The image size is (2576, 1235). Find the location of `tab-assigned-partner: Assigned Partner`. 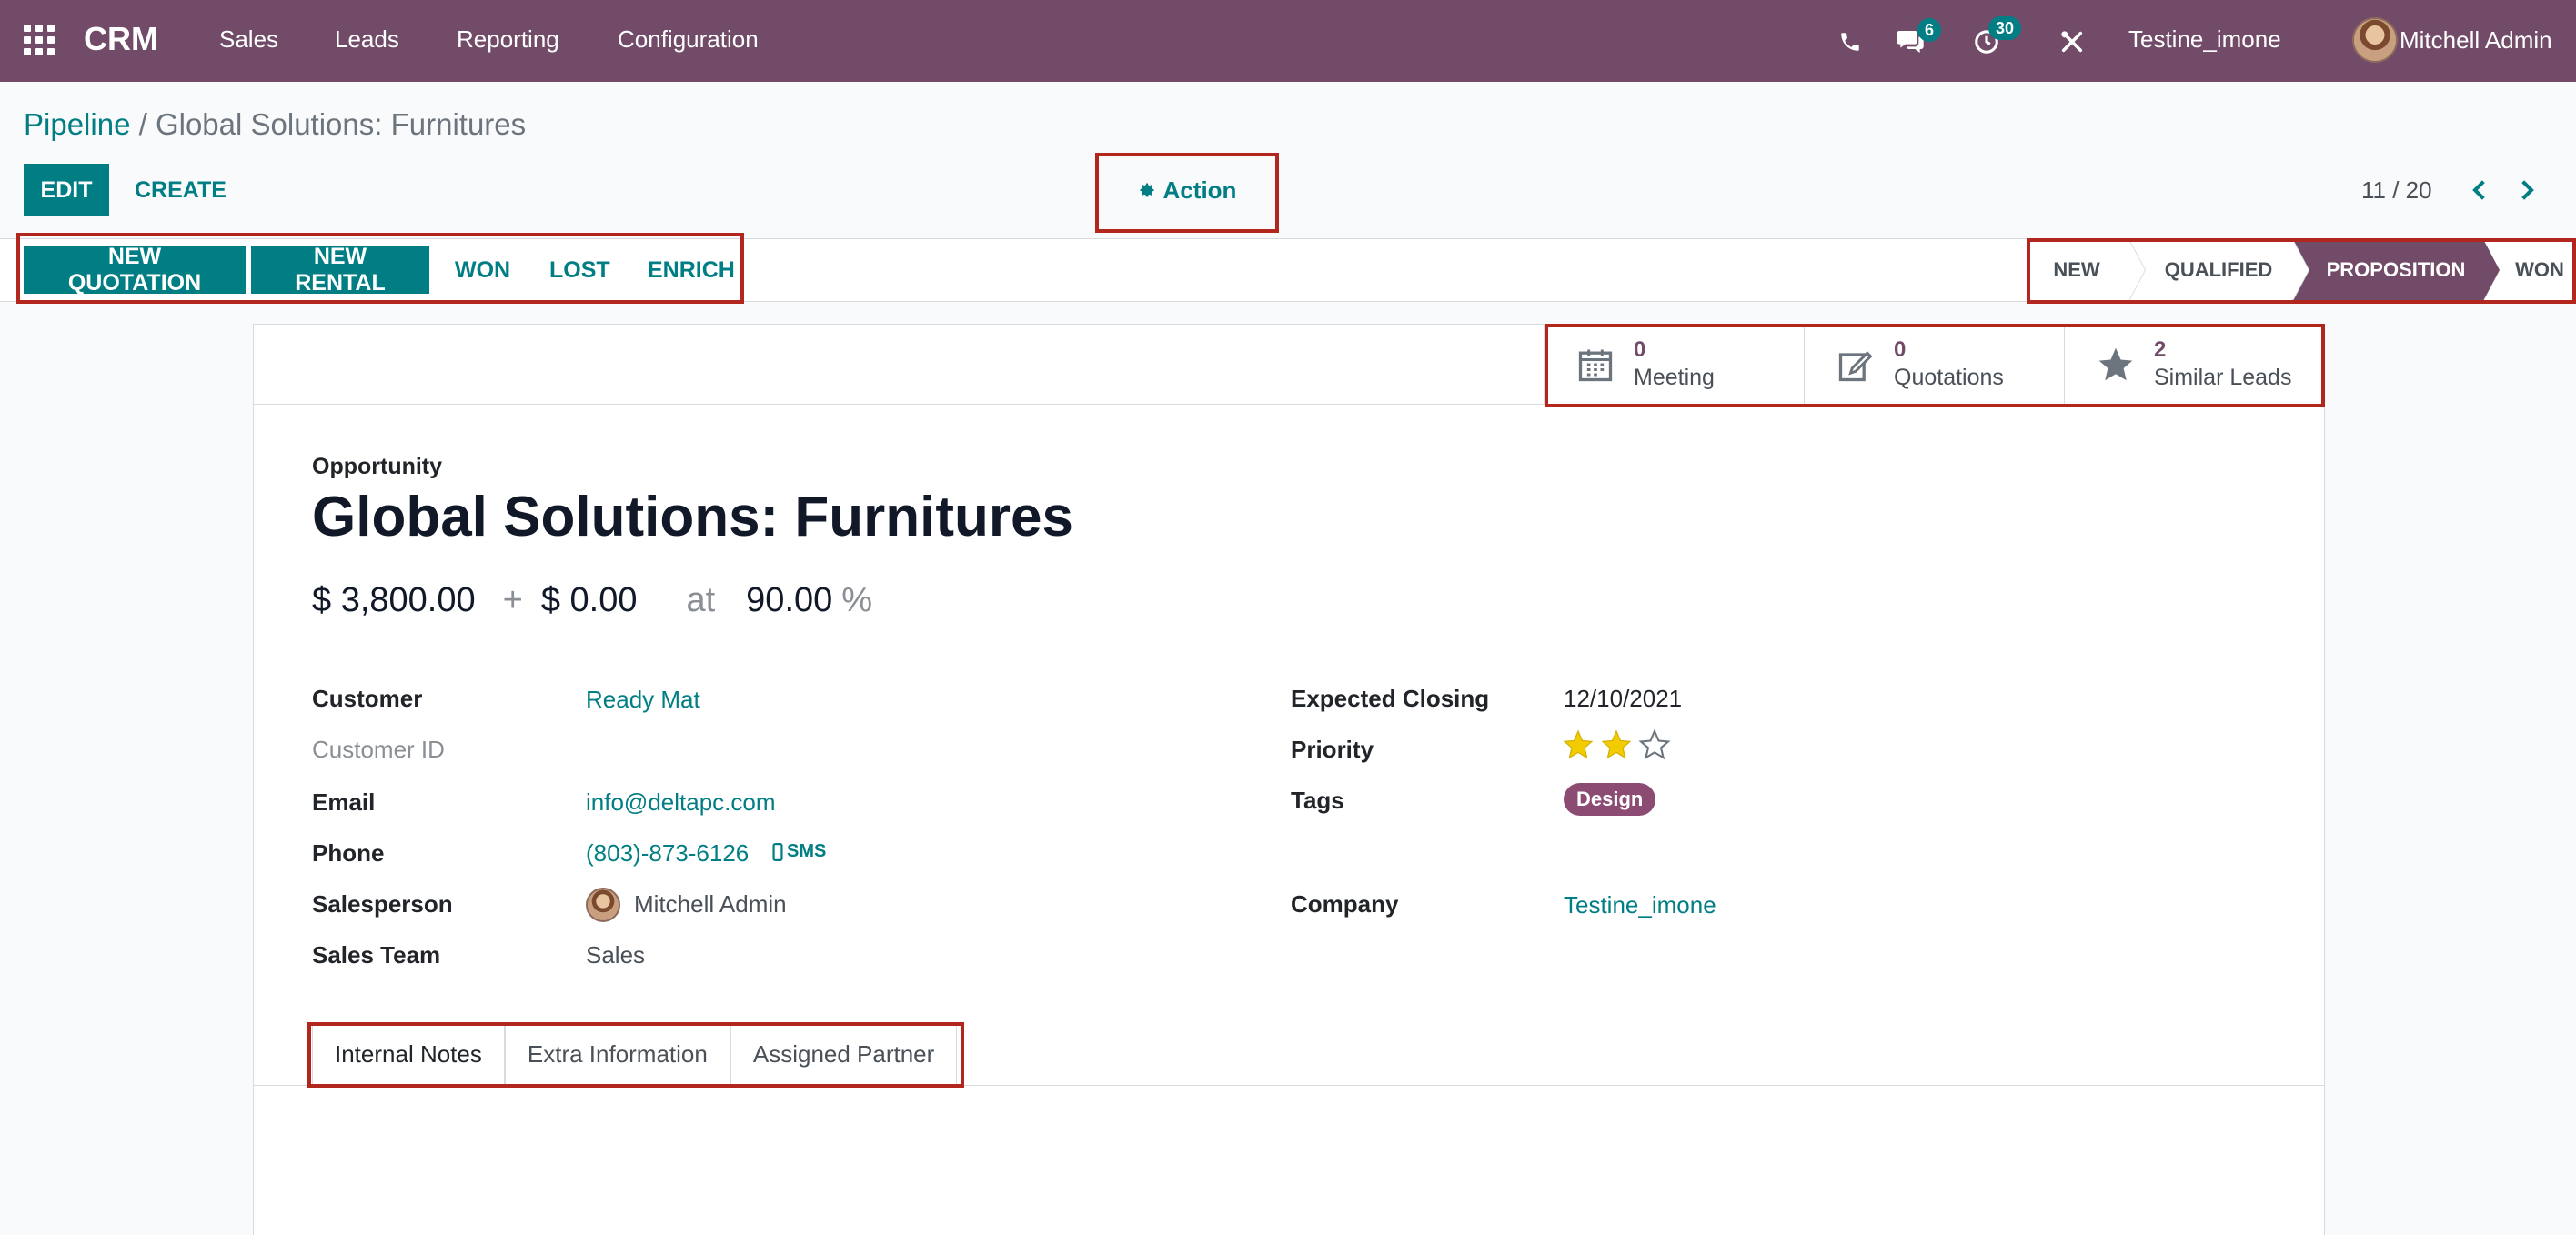

tab-assigned-partner: Assigned Partner is located at coordinates (844, 1054).